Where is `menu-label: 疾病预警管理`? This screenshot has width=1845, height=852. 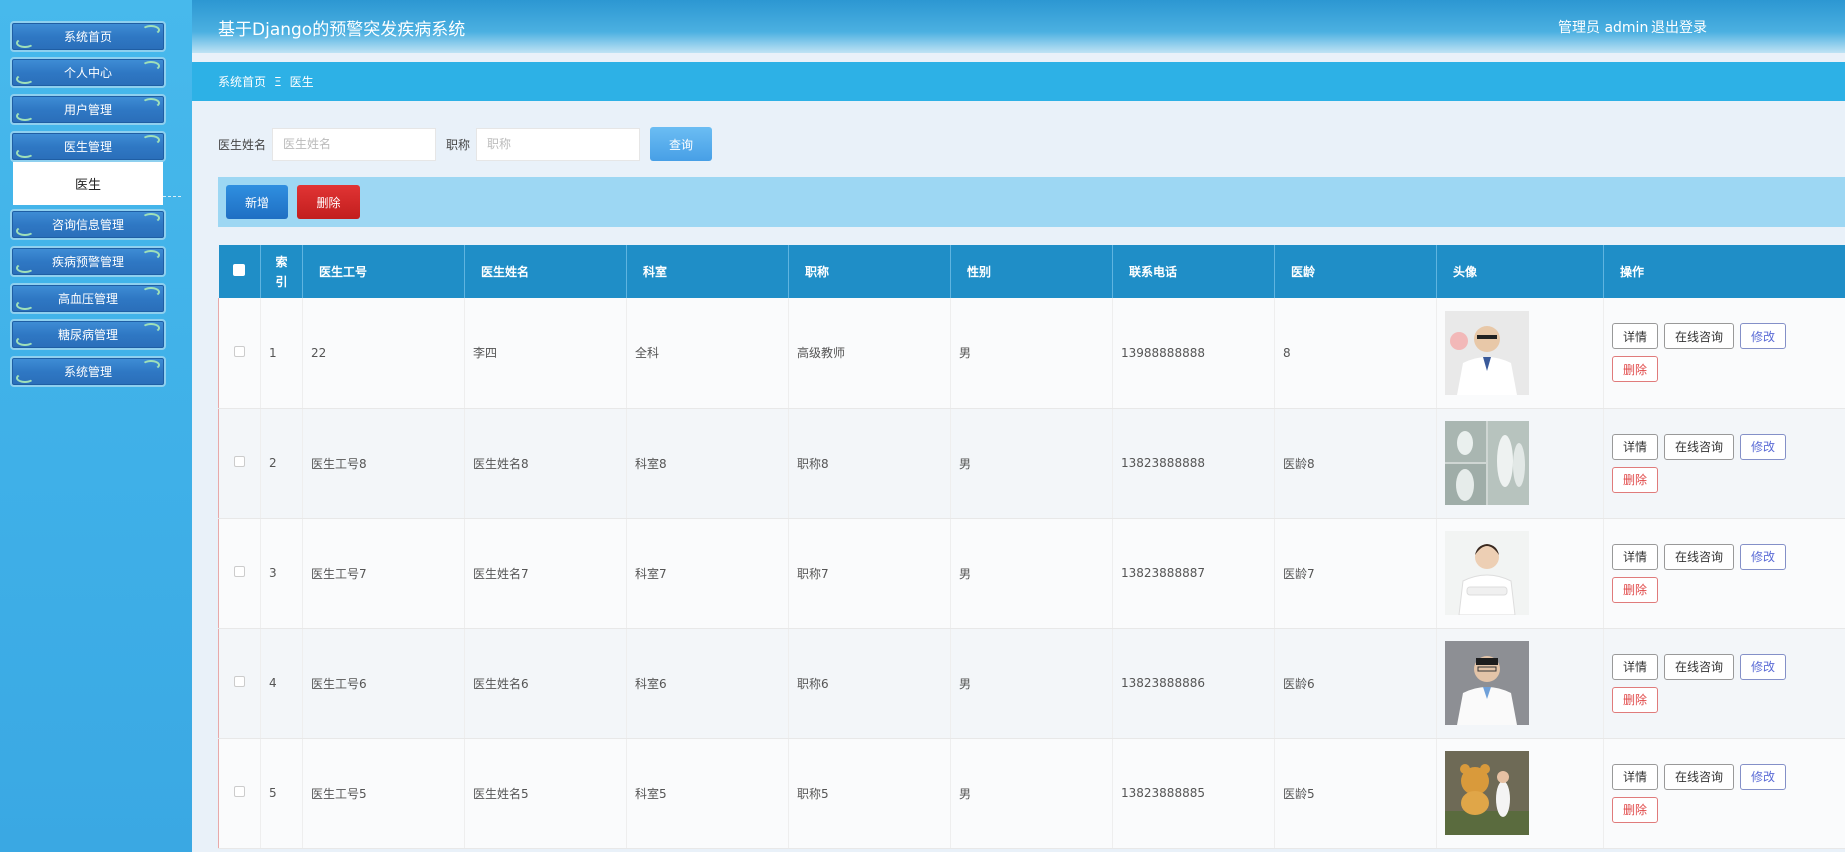 menu-label: 疾病预警管理 is located at coordinates (87, 262).